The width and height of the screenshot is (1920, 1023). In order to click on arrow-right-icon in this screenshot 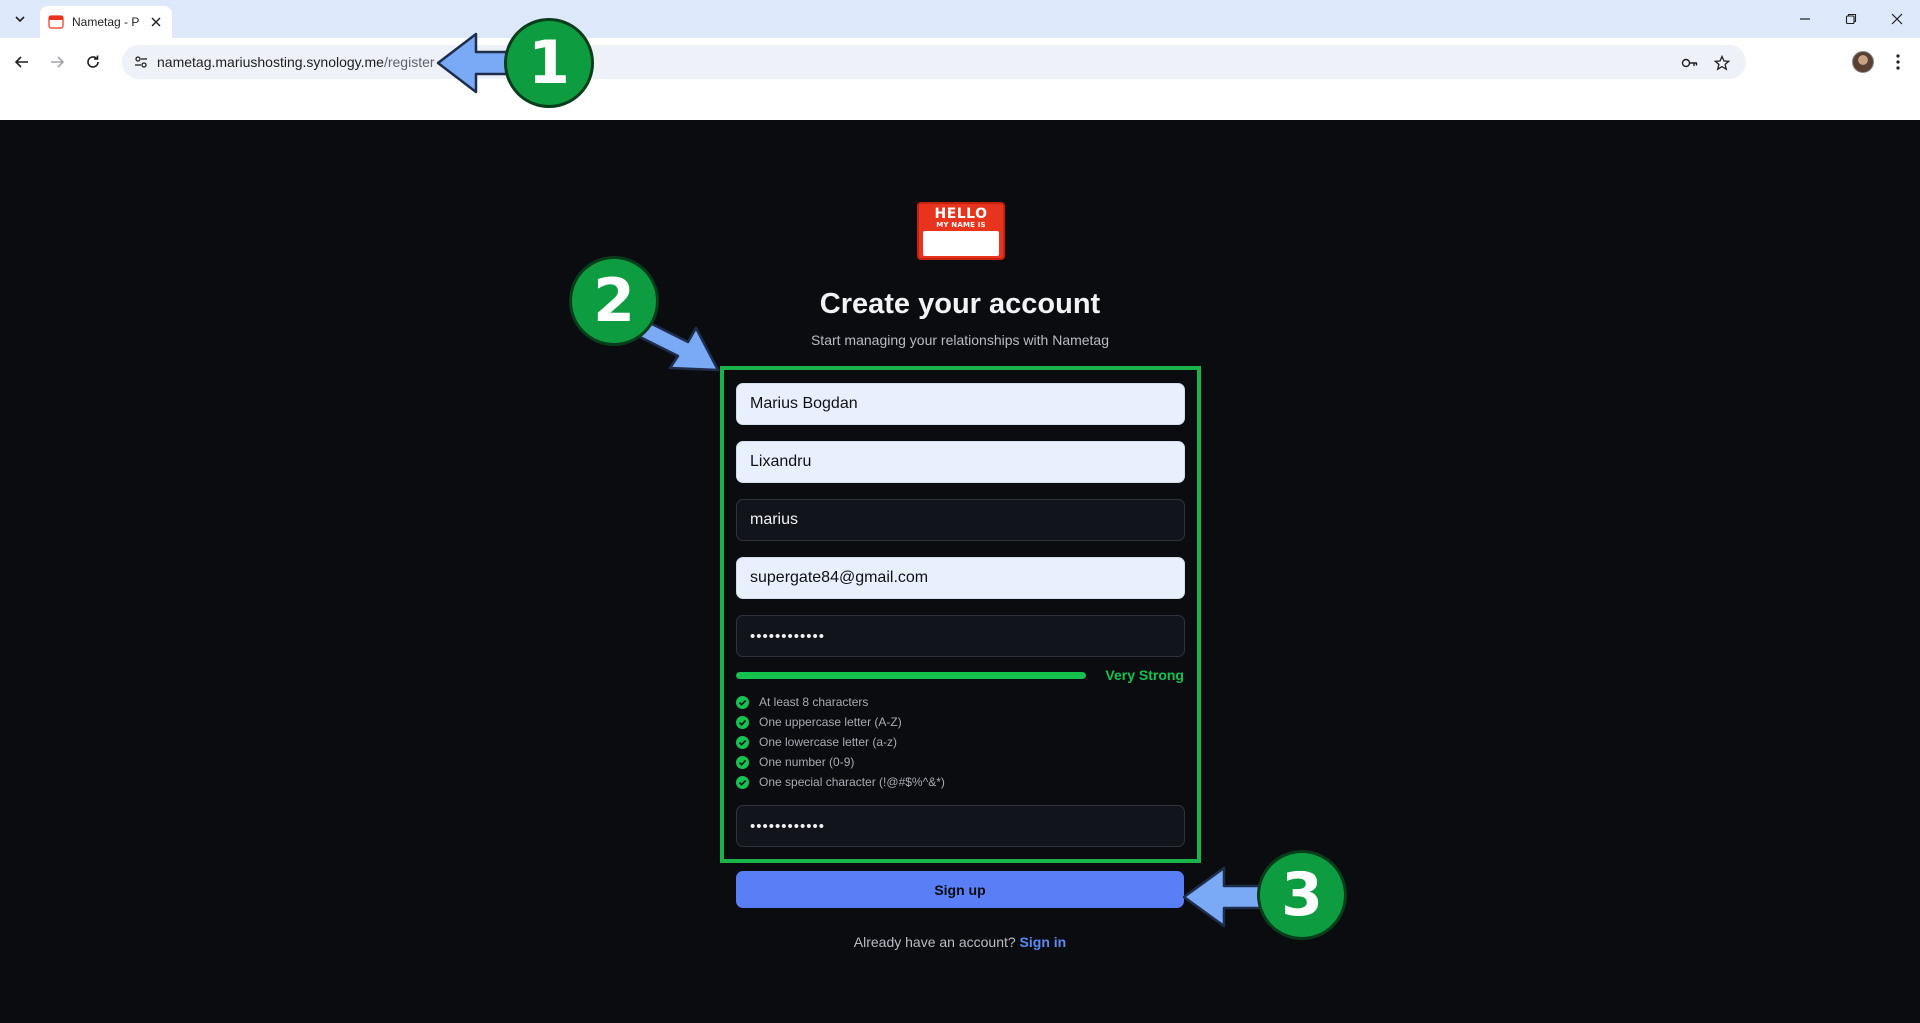, I will do `click(58, 62)`.